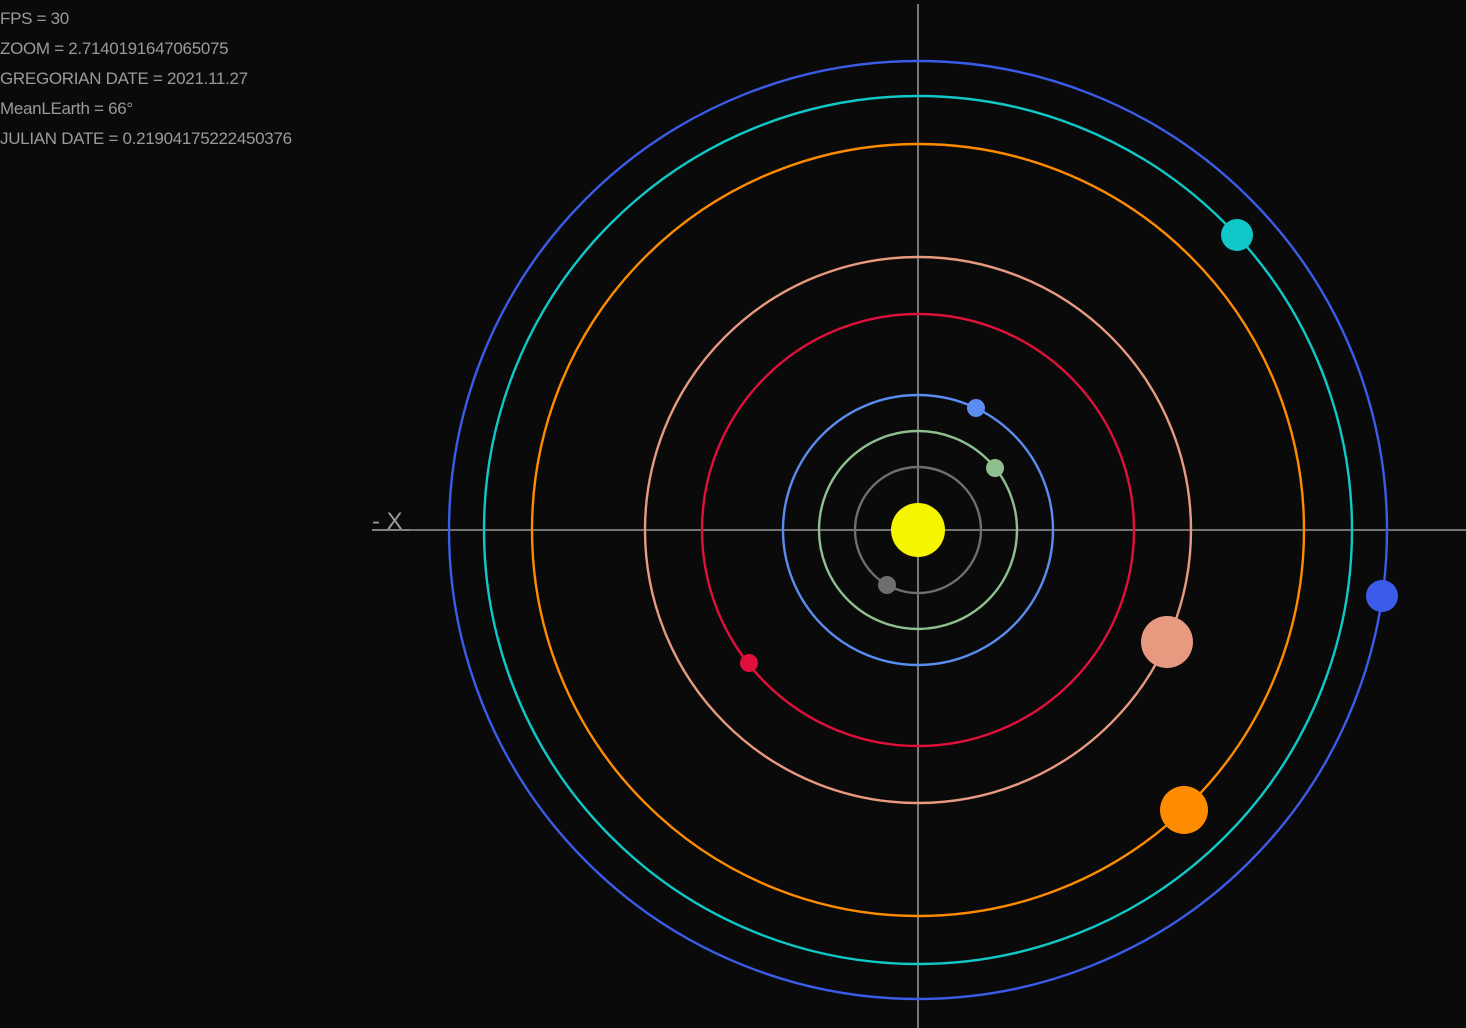 This screenshot has width=1466, height=1028. I want to click on venus-planet, so click(995, 468).